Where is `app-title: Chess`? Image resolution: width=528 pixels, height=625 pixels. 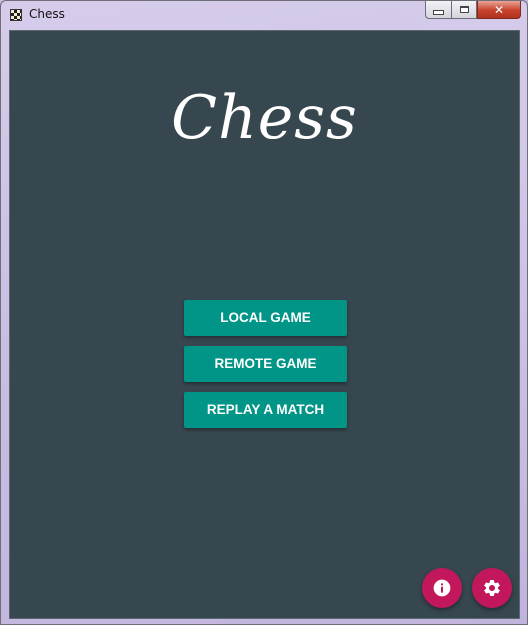 app-title: Chess is located at coordinates (264, 118).